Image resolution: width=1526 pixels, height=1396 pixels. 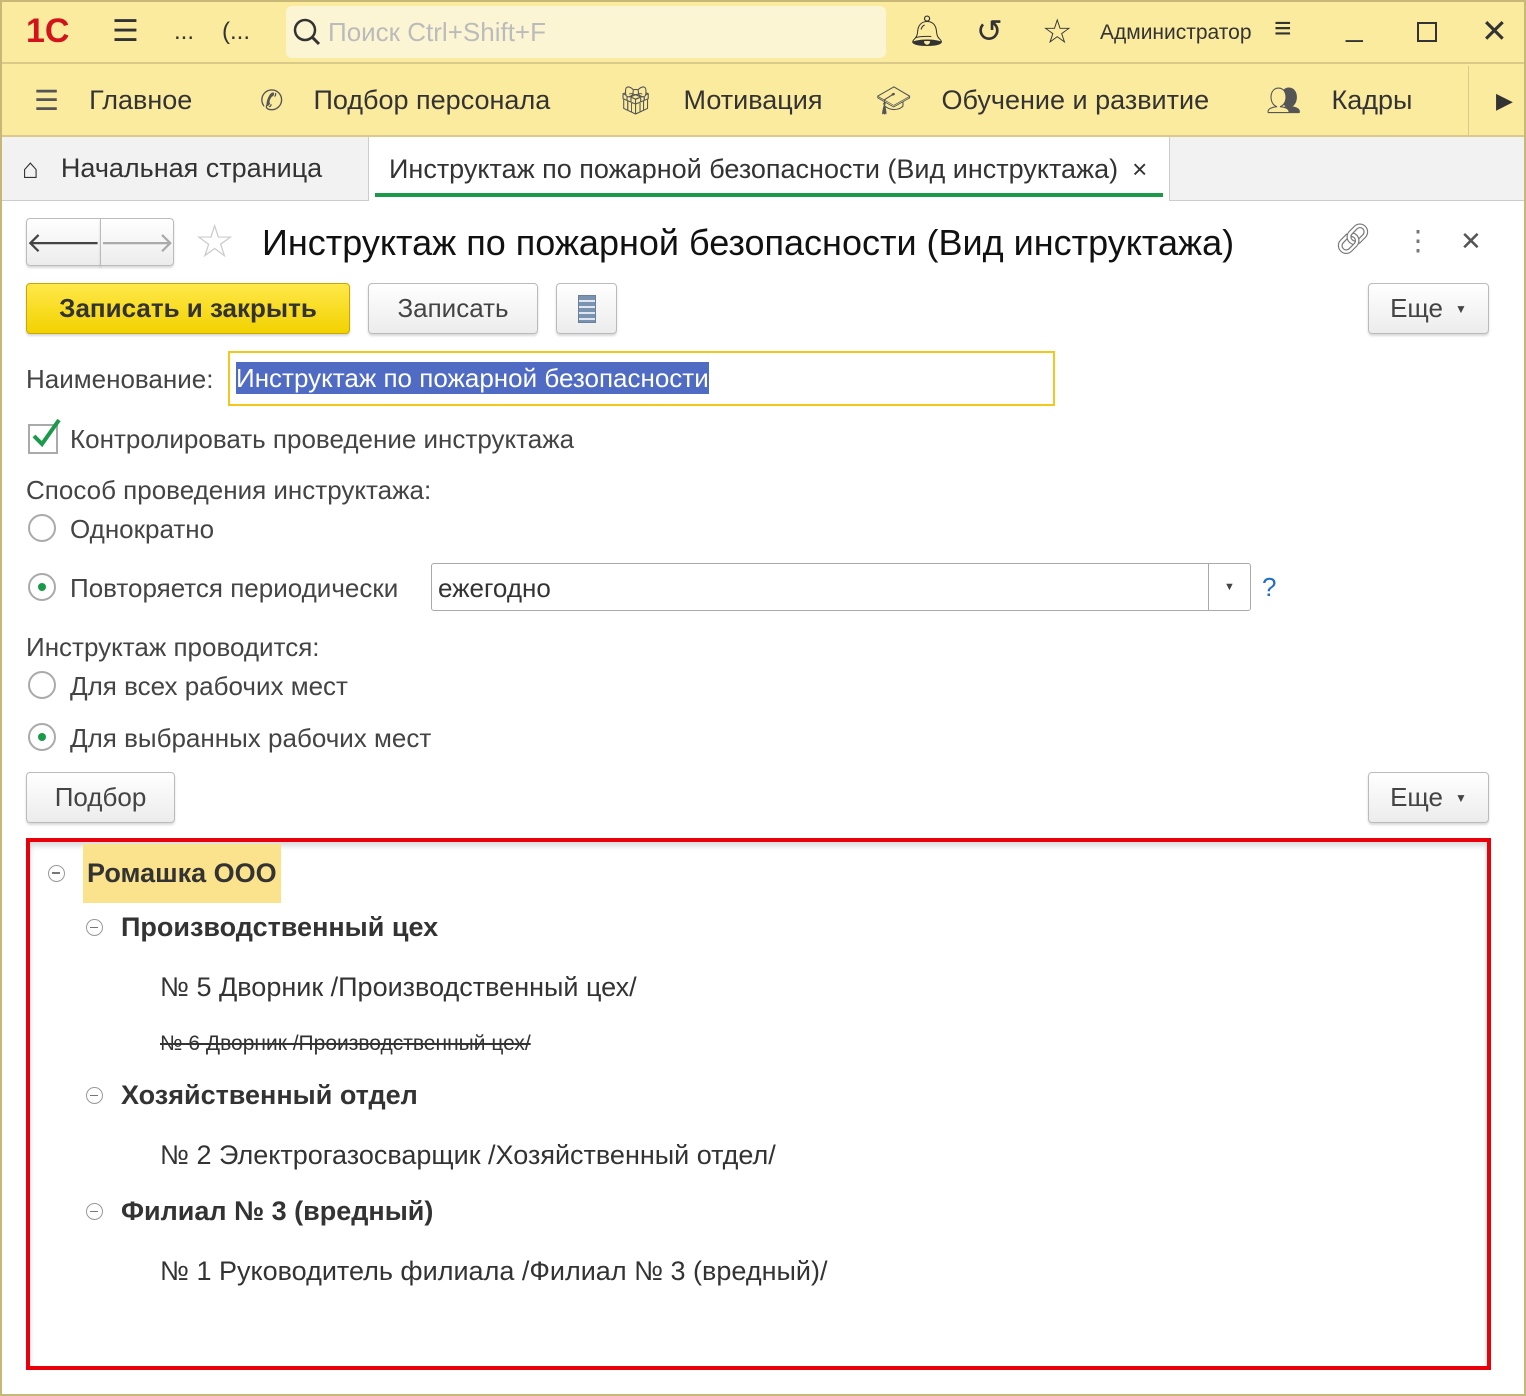 I want to click on menu-icon: ☰, so click(x=125, y=31).